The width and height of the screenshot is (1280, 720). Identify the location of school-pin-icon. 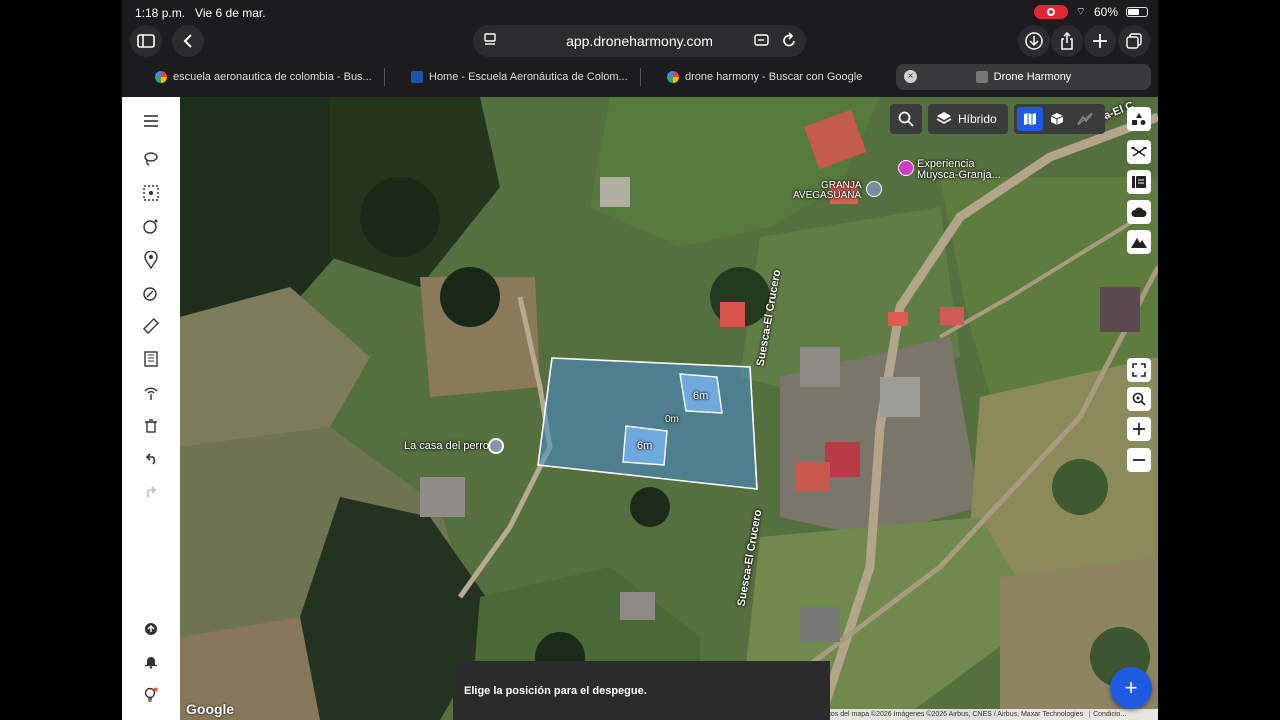
(874, 189).